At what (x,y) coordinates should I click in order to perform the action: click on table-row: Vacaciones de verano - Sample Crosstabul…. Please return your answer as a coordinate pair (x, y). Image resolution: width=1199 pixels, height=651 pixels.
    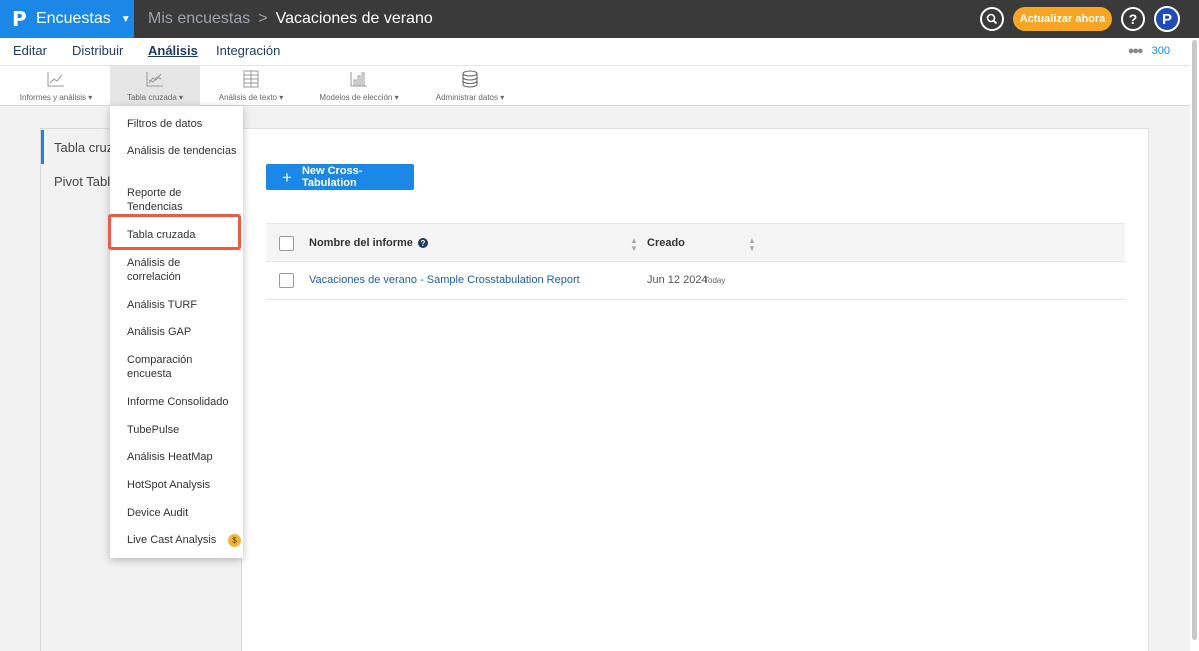
    Looking at the image, I should click on (695, 281).